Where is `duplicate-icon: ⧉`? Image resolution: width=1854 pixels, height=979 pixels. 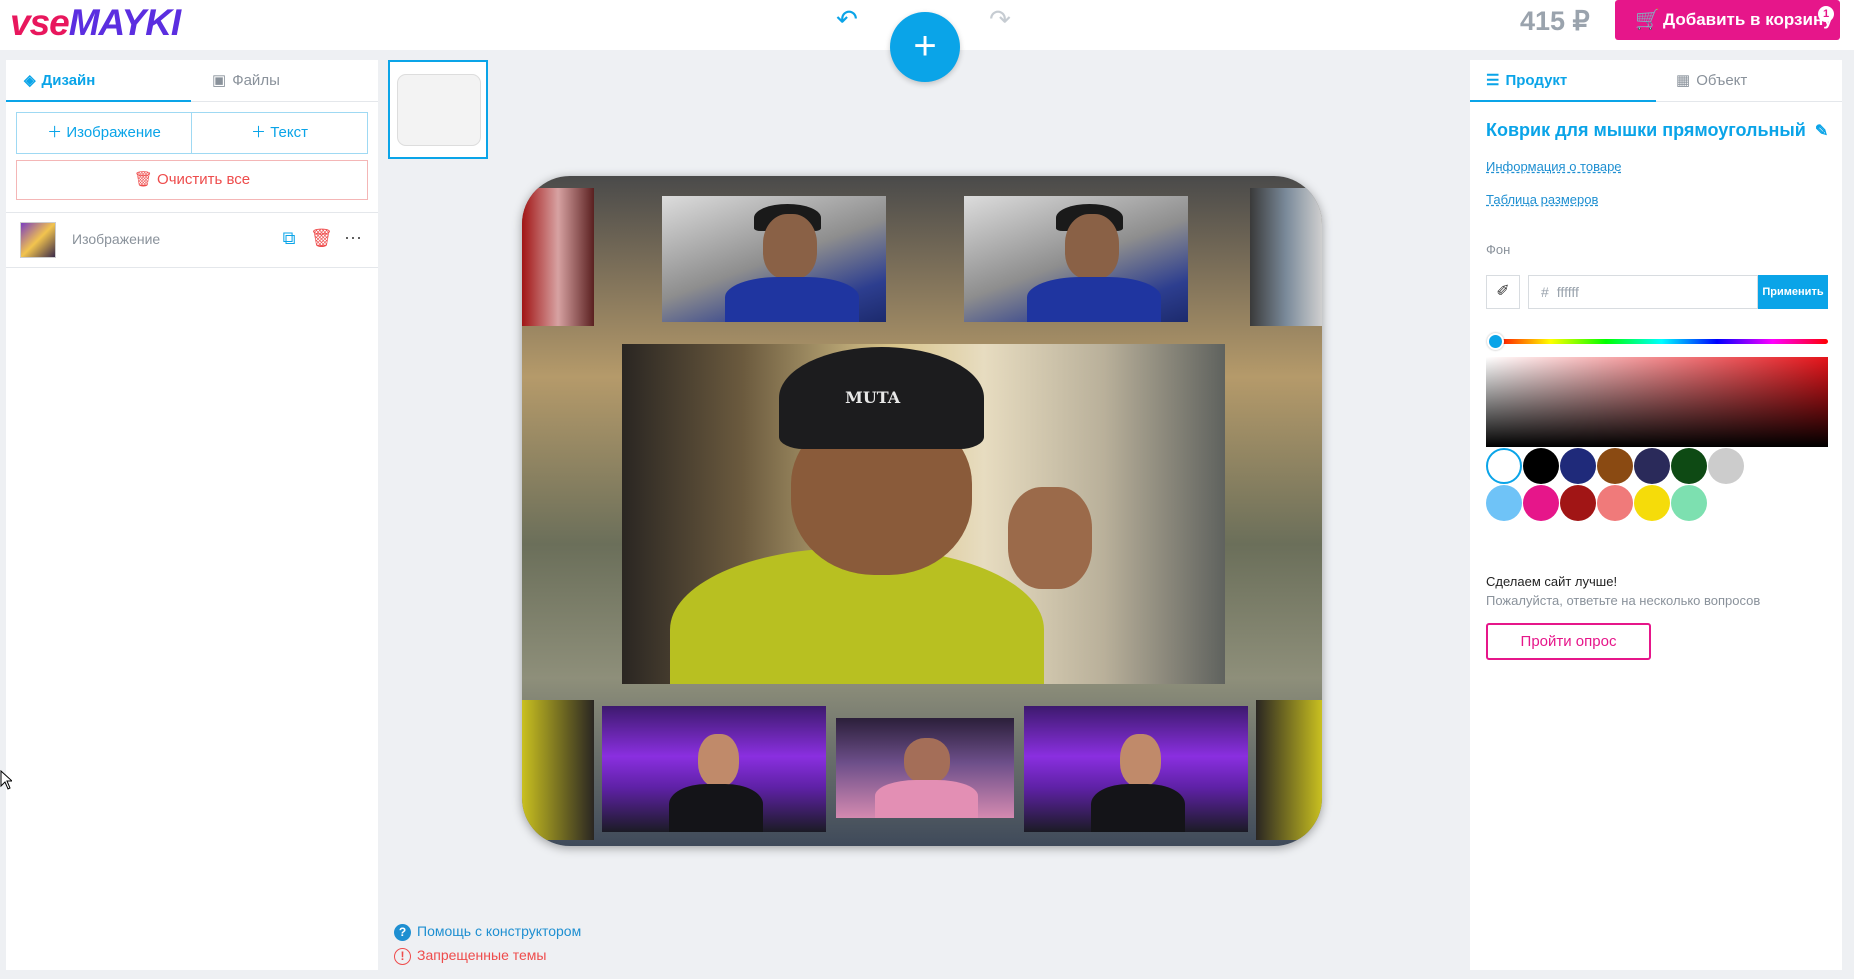
duplicate-icon: ⧉ is located at coordinates (289, 238).